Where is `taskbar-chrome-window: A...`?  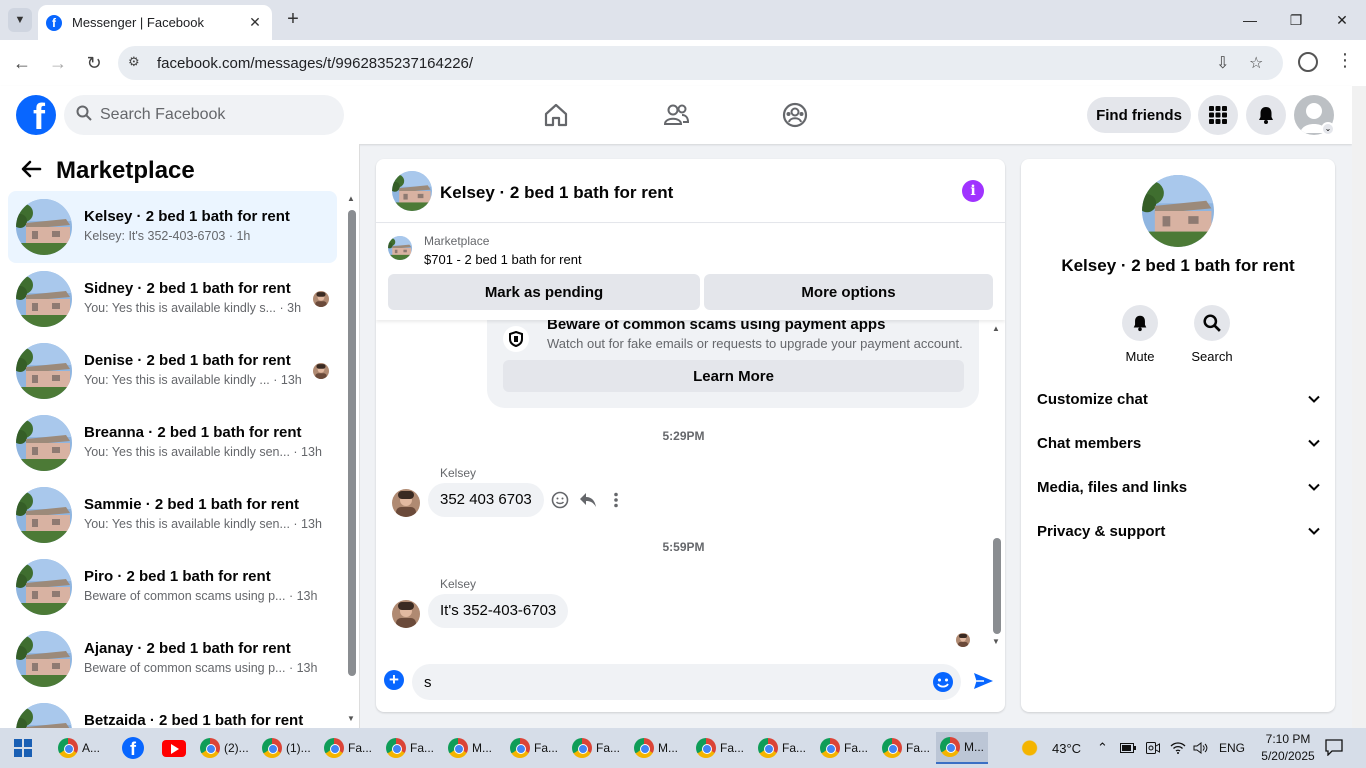
taskbar-chrome-window: A... is located at coordinates (79, 748).